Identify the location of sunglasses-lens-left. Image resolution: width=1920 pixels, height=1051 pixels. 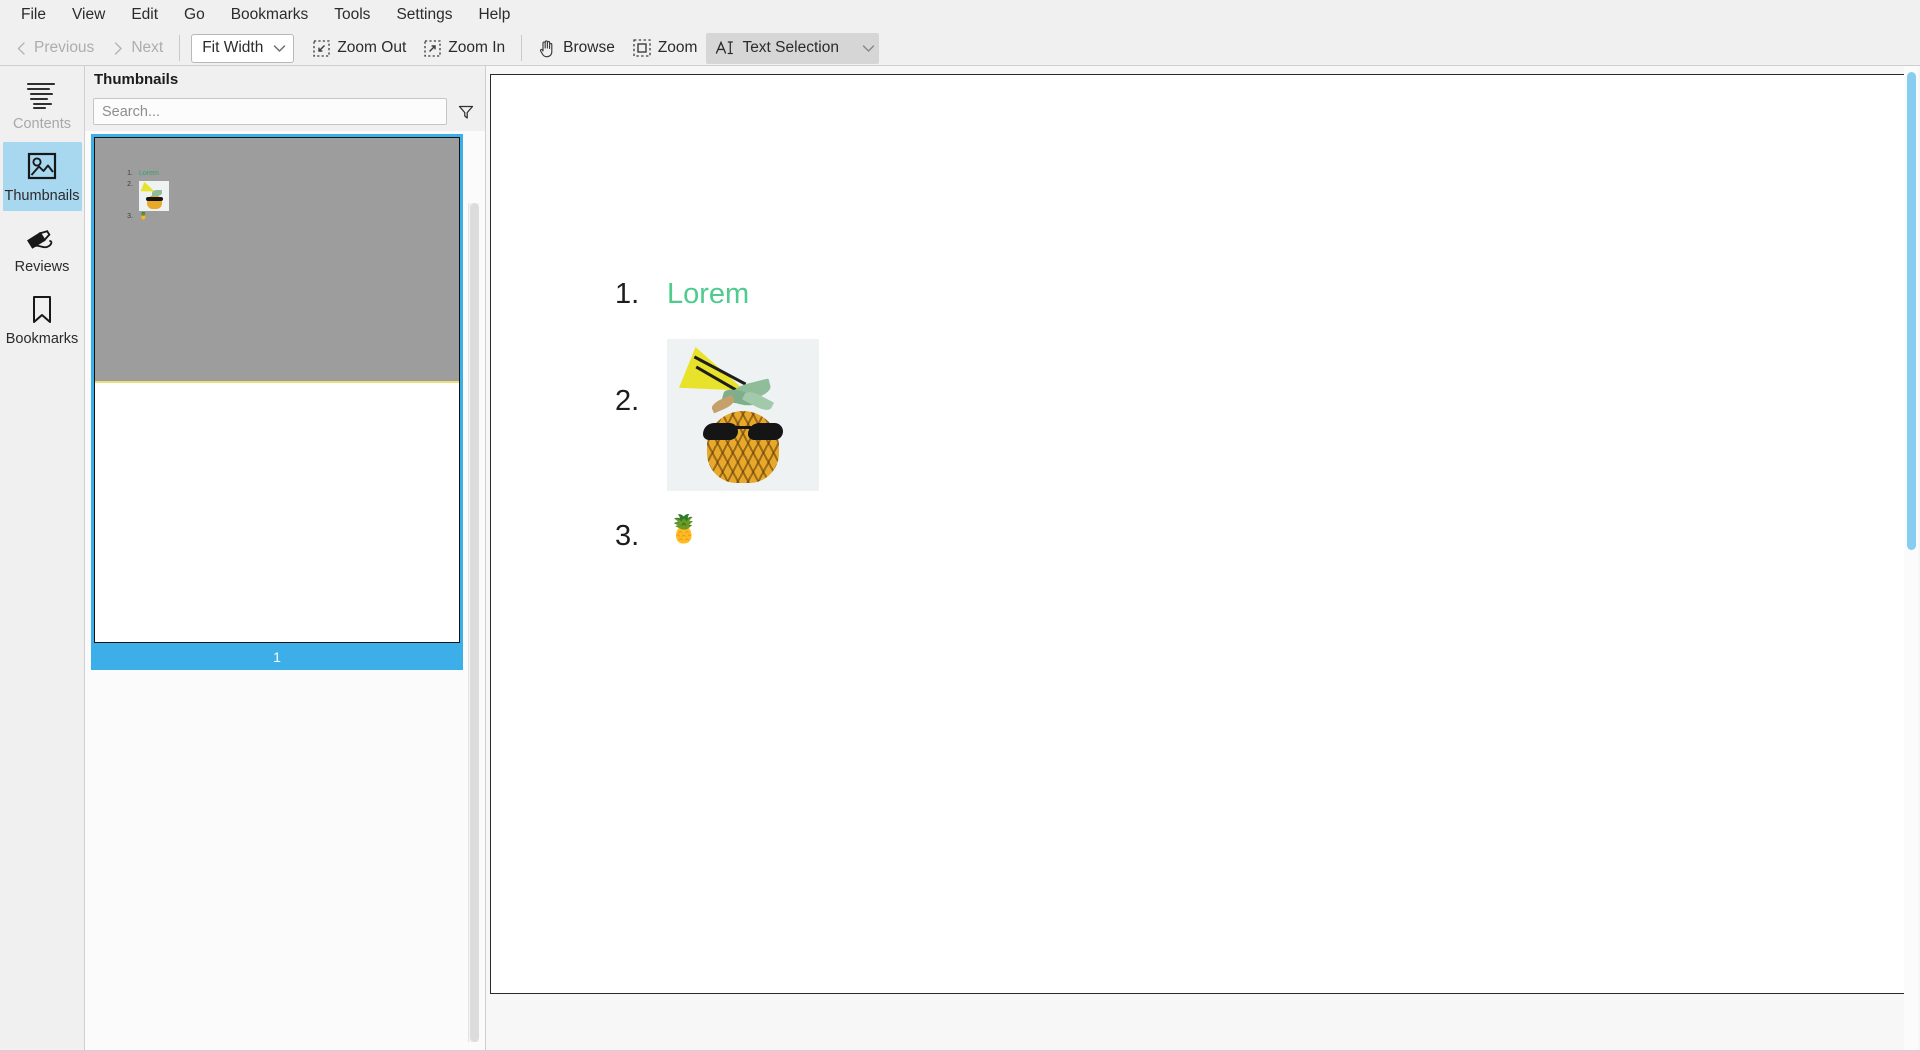
(720, 431).